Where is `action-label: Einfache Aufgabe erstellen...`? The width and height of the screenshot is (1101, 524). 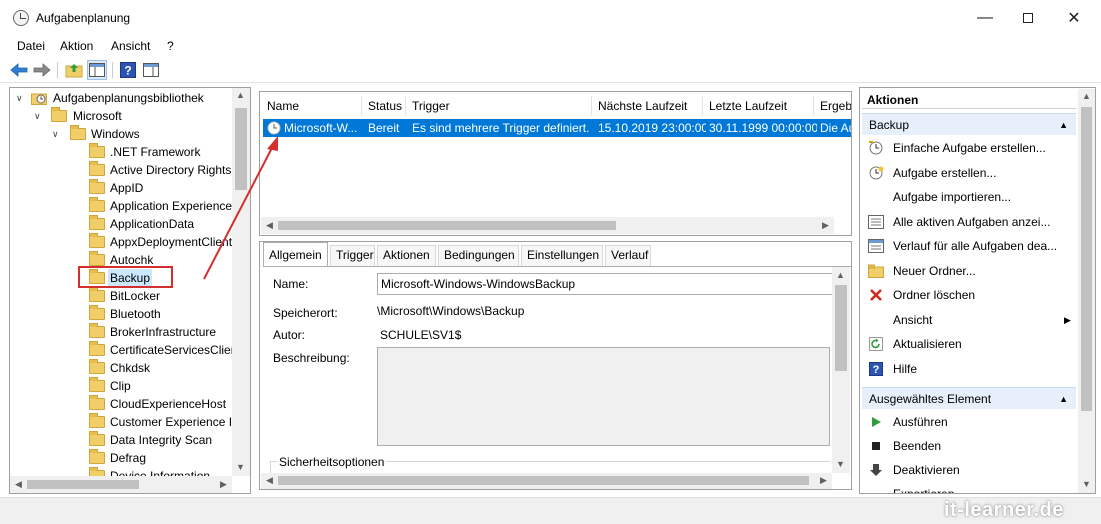
action-label: Einfache Aufgabe erstellen... is located at coordinates (969, 148).